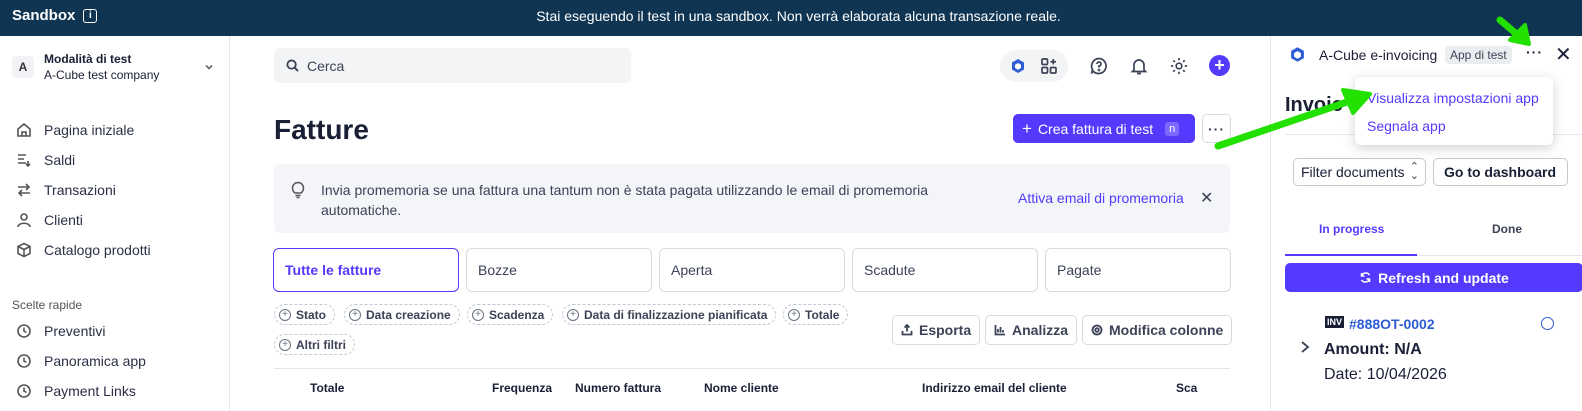 The image size is (1582, 411). I want to click on person-icon, so click(24, 220).